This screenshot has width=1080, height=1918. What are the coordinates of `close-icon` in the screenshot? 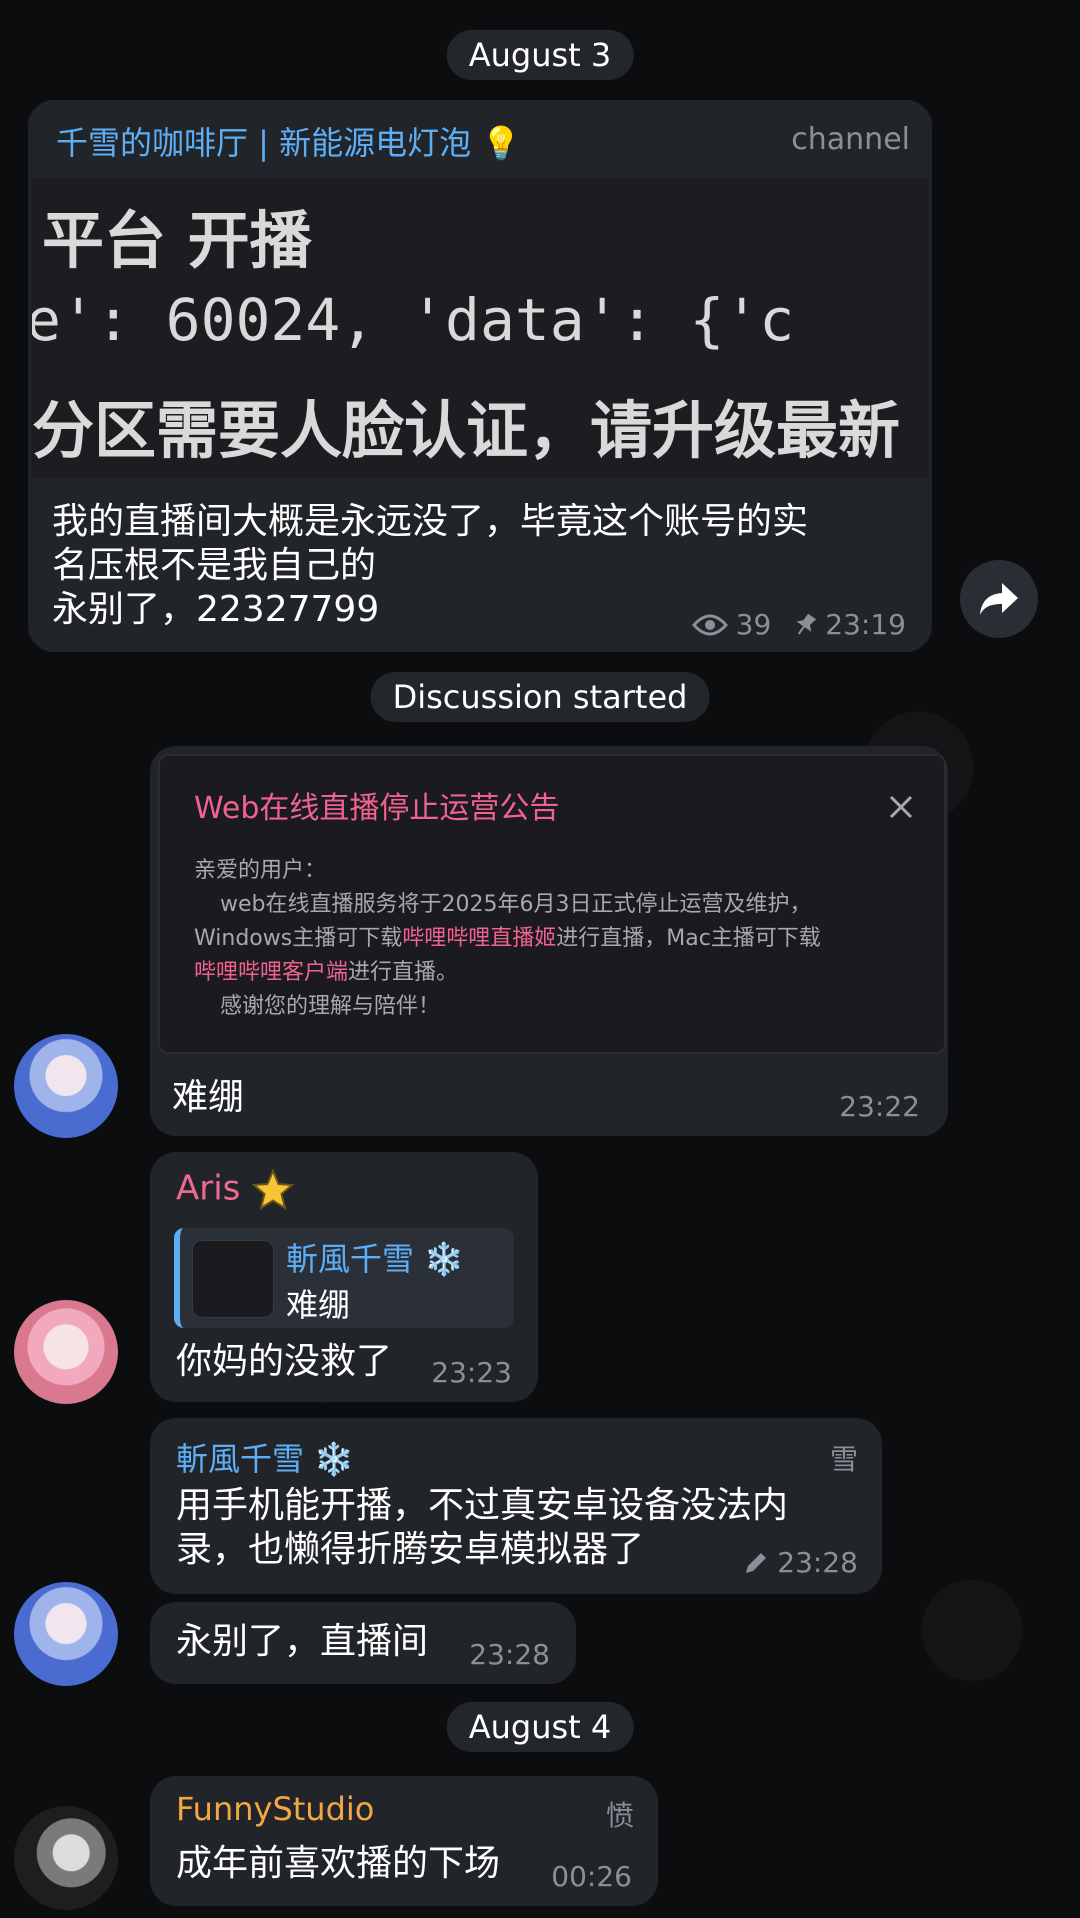 It's located at (901, 807).